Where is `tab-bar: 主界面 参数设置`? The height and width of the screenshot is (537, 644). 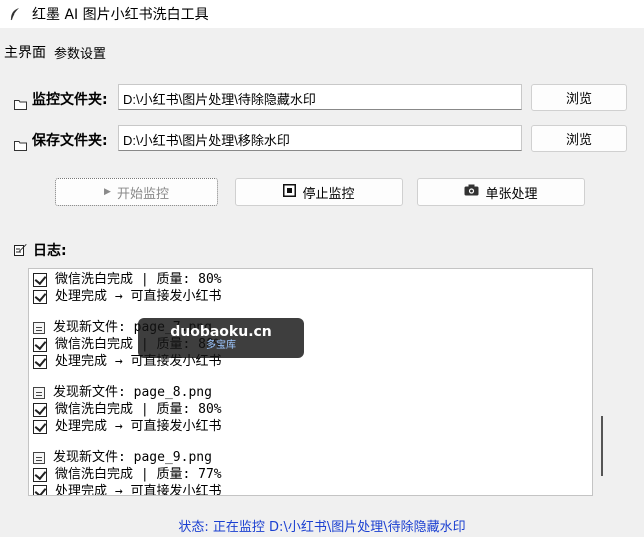
tab-bar: 主界面 参数设置 is located at coordinates (55, 52).